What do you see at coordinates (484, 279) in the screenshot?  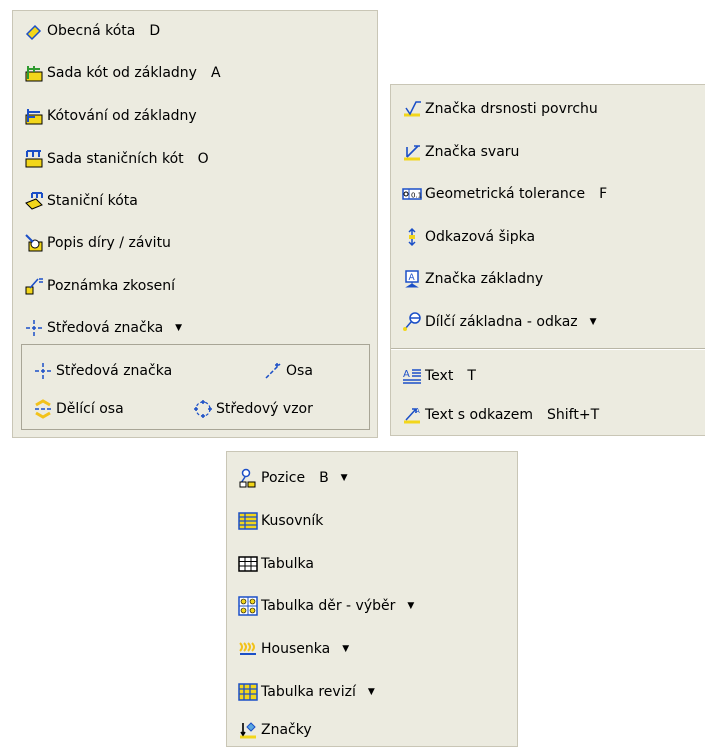 I see `menu-item-label: Značka základny` at bounding box center [484, 279].